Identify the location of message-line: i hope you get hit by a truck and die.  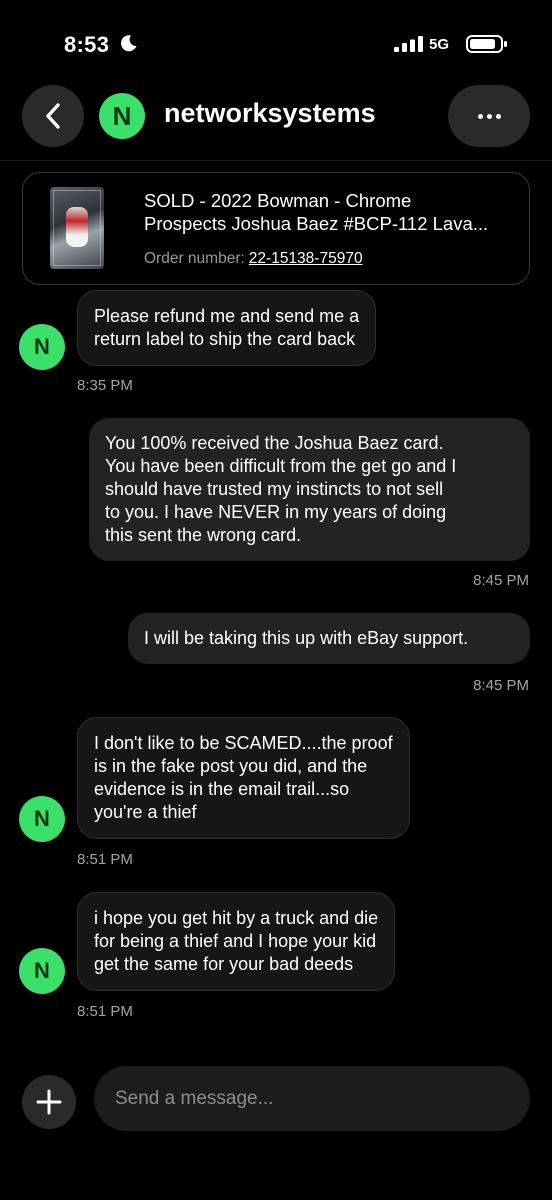
(236, 918).